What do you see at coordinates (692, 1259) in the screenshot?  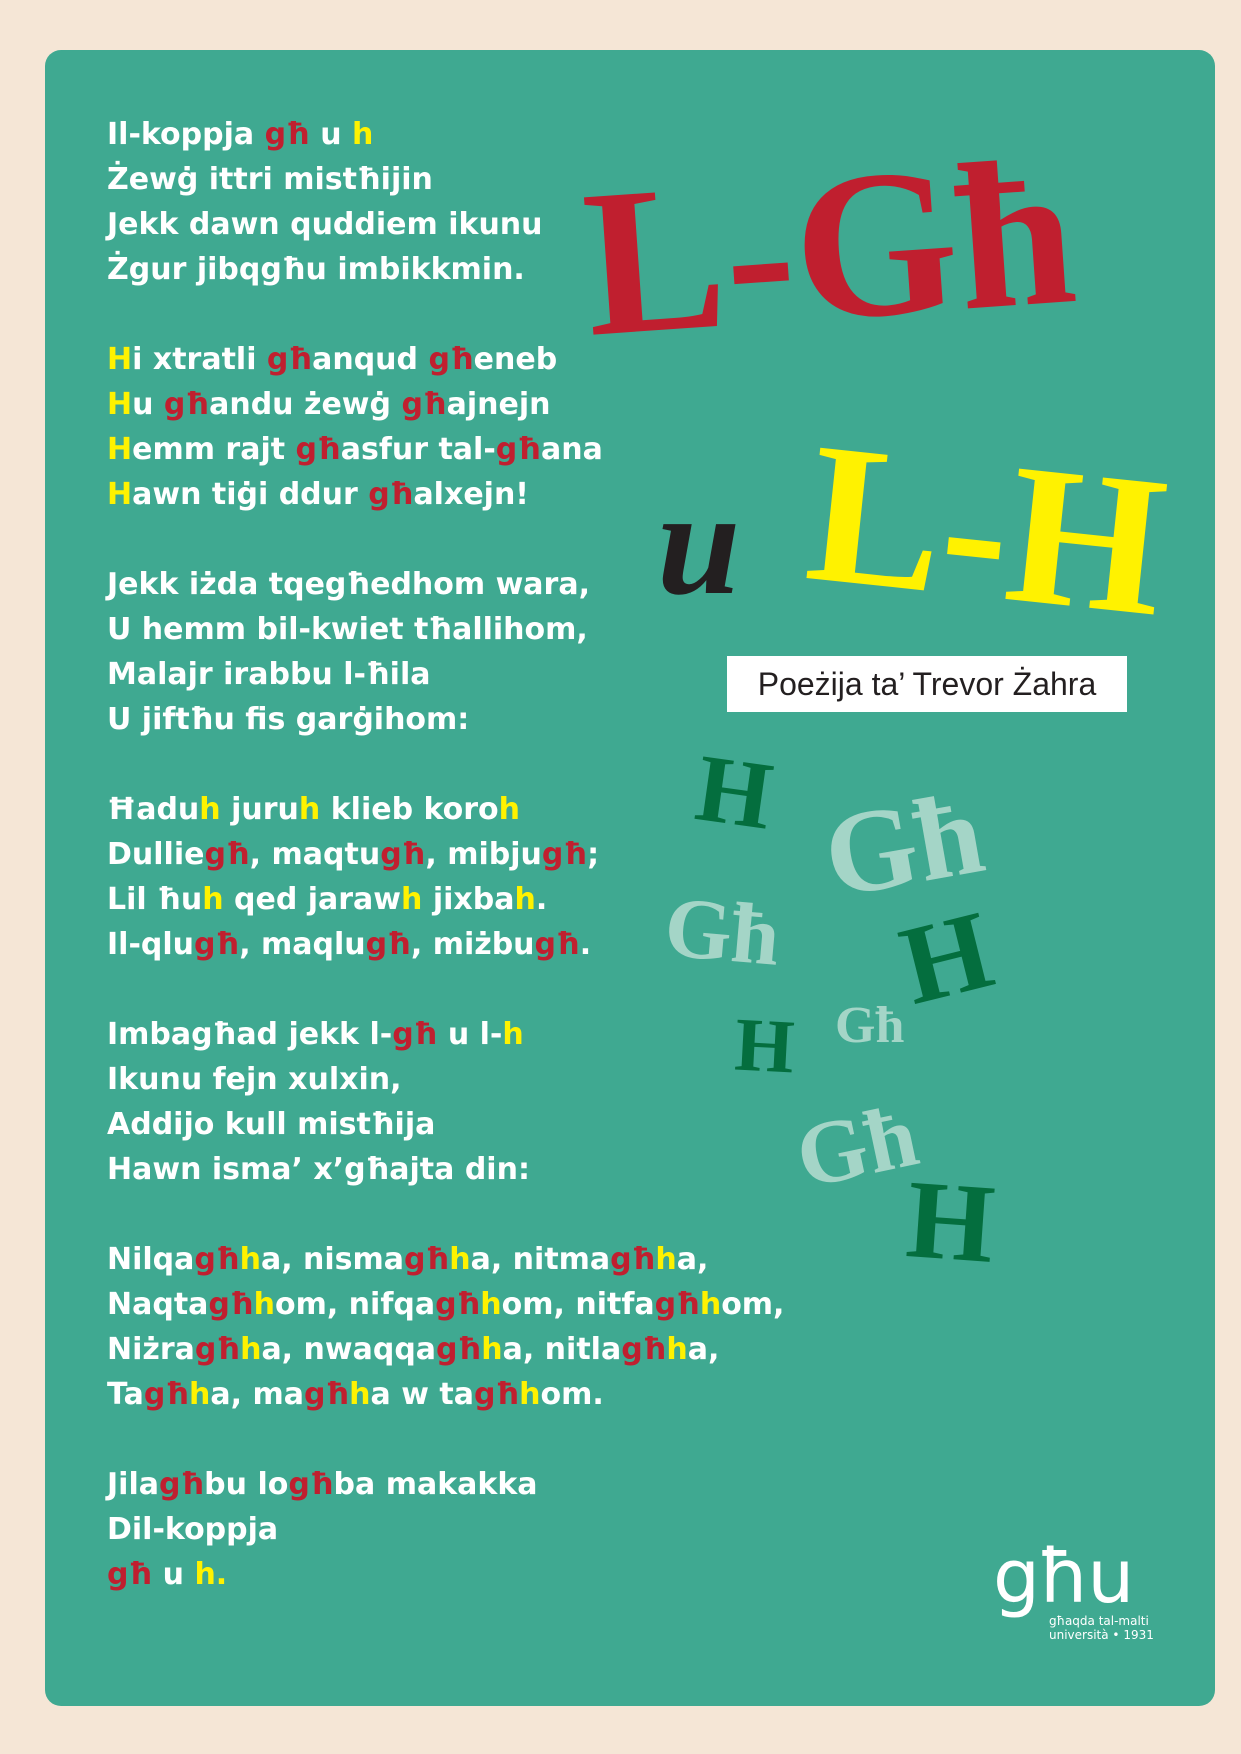 I see `poem-text: a,` at bounding box center [692, 1259].